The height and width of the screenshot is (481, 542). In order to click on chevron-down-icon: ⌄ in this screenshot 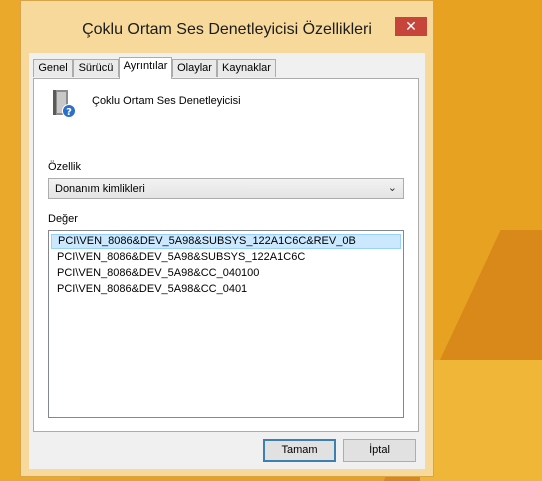, I will do `click(392, 188)`.